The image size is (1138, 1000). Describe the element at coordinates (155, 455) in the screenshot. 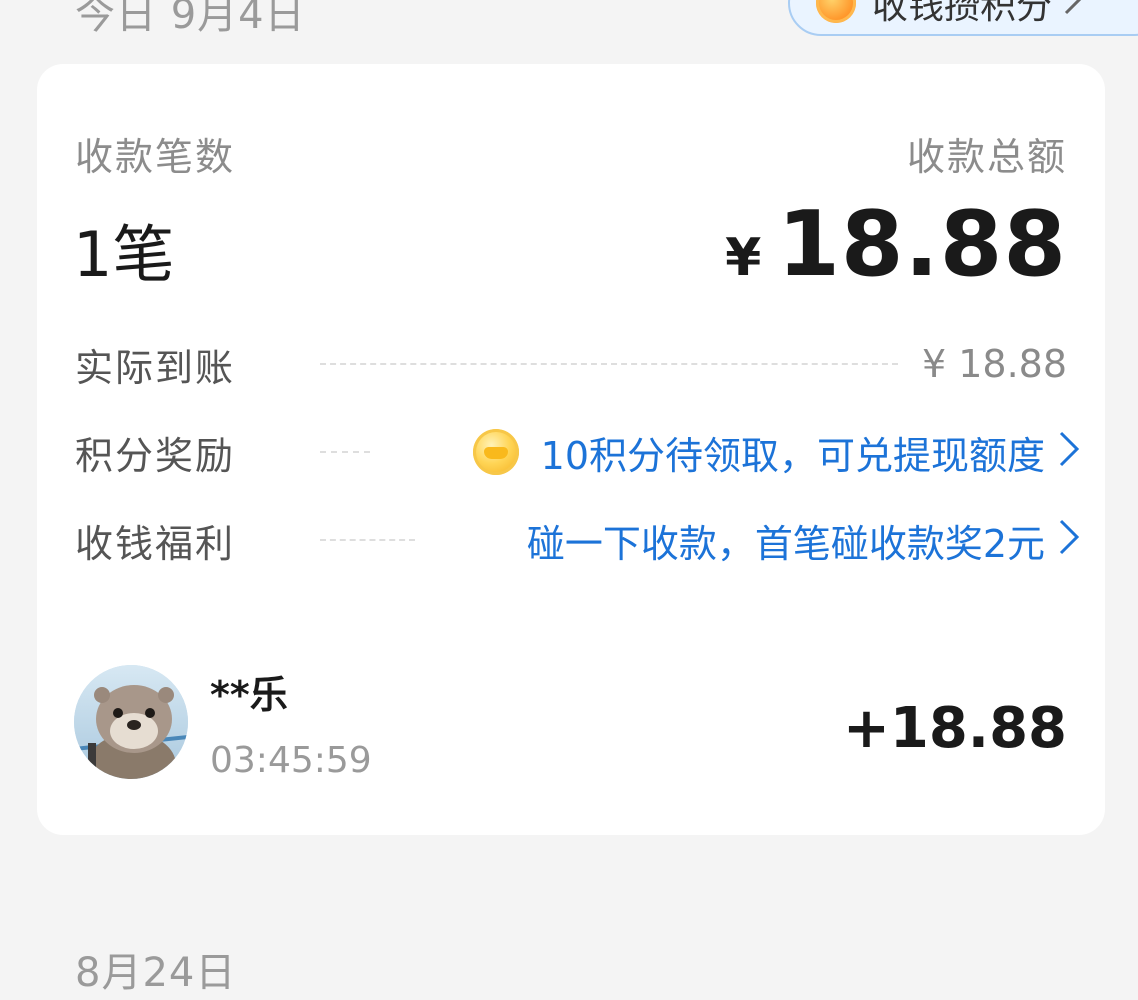

I see `points-reward-label: 积分奖励` at that location.